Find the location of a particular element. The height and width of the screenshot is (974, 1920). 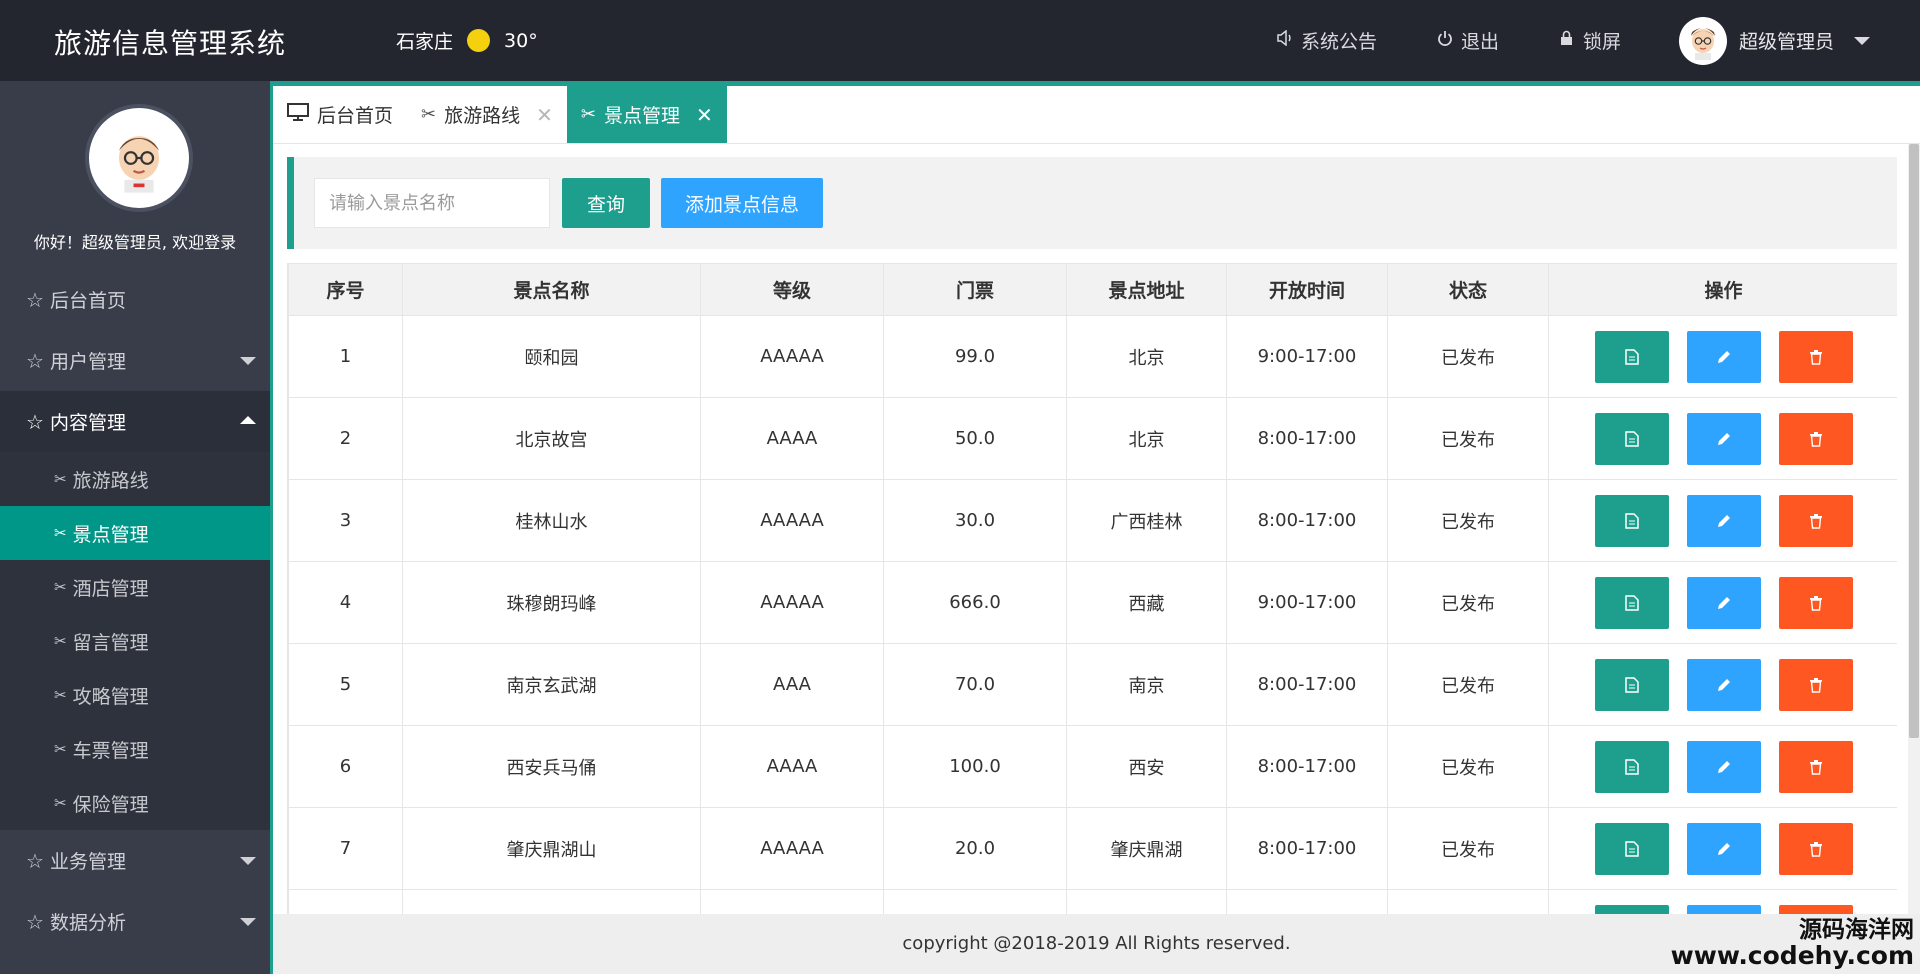

column-header: 序号 is located at coordinates (345, 289).